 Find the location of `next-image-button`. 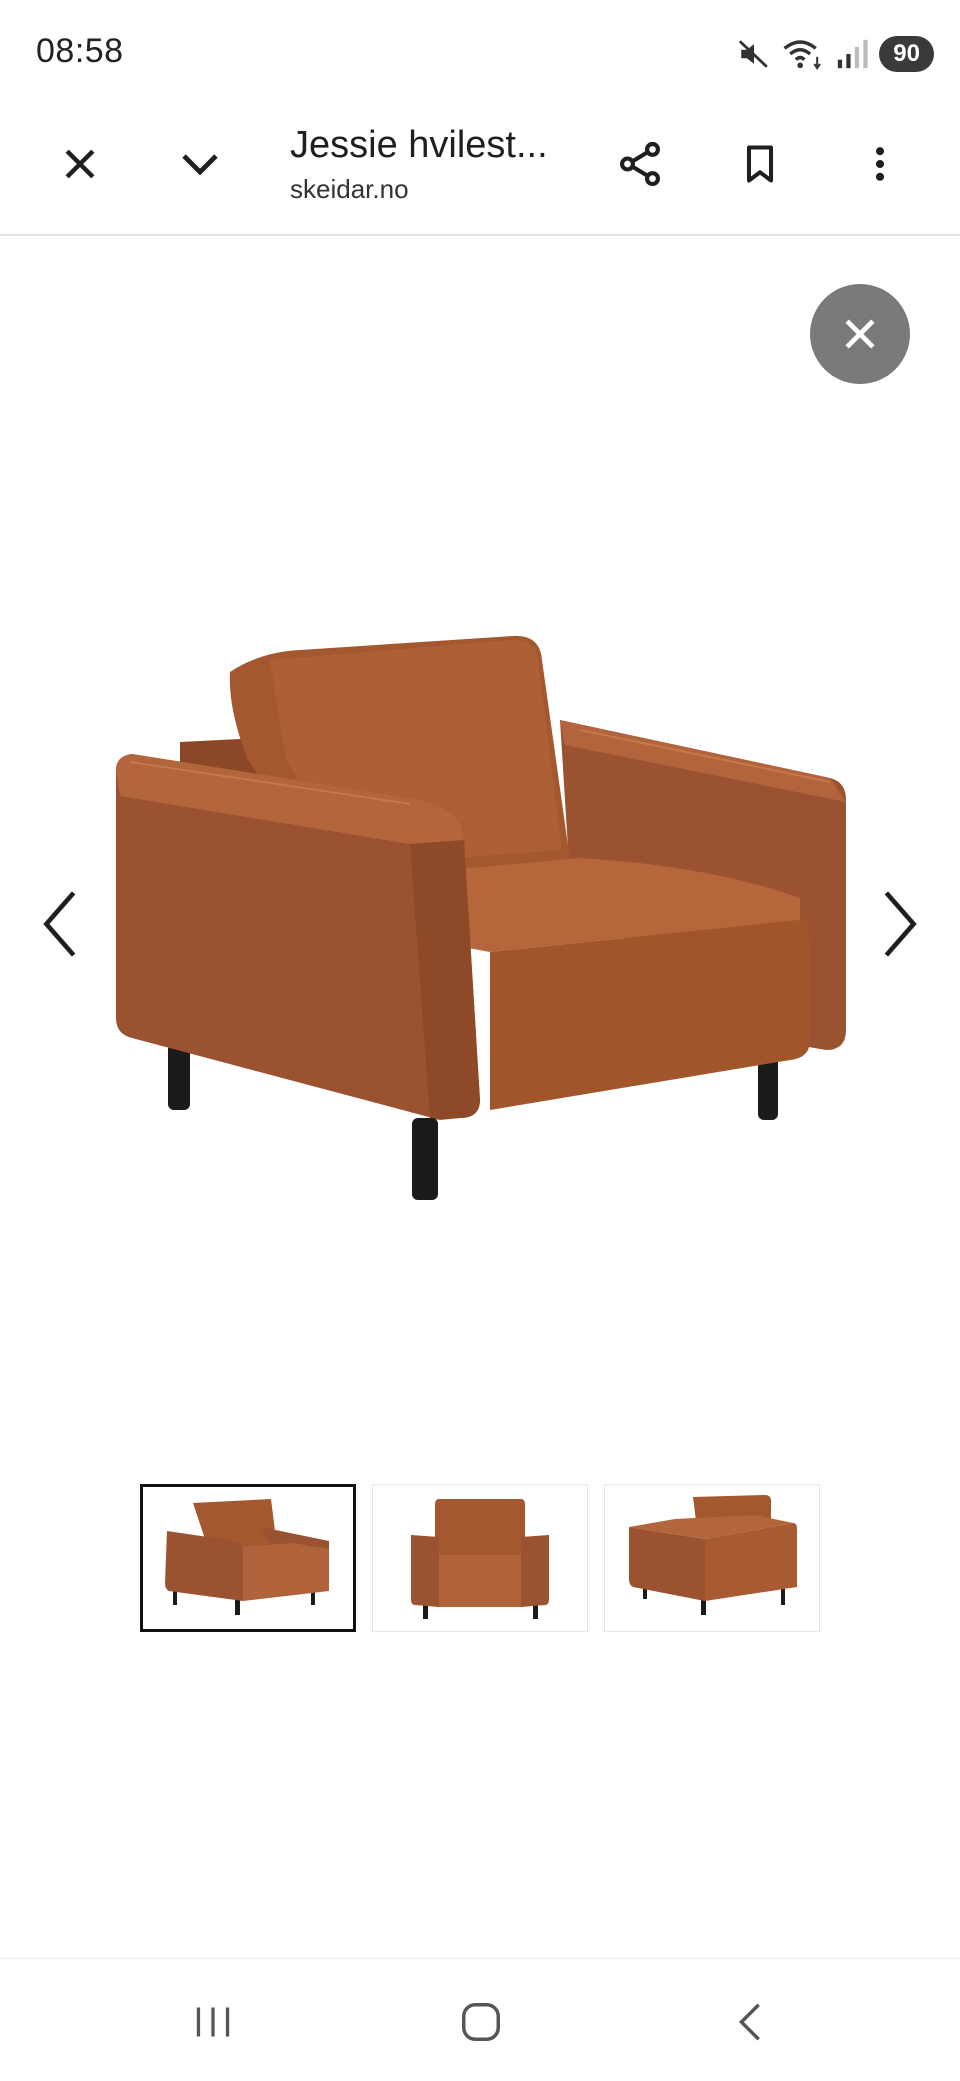

next-image-button is located at coordinates (900, 924).